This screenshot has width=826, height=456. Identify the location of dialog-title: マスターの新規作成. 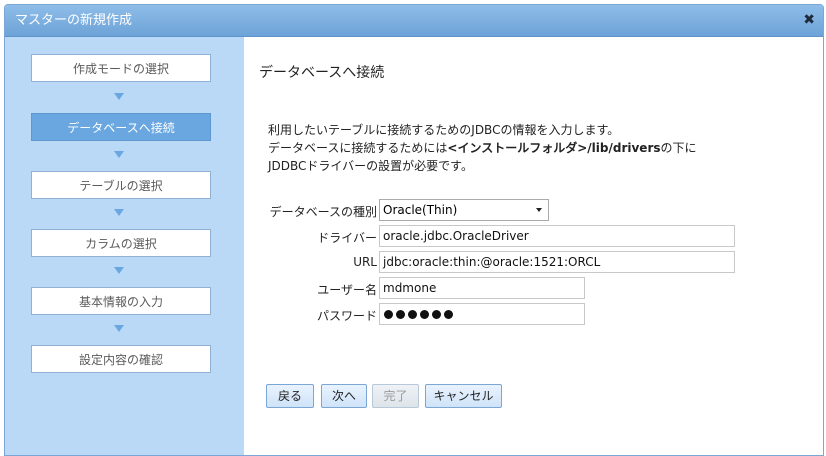
(74, 20).